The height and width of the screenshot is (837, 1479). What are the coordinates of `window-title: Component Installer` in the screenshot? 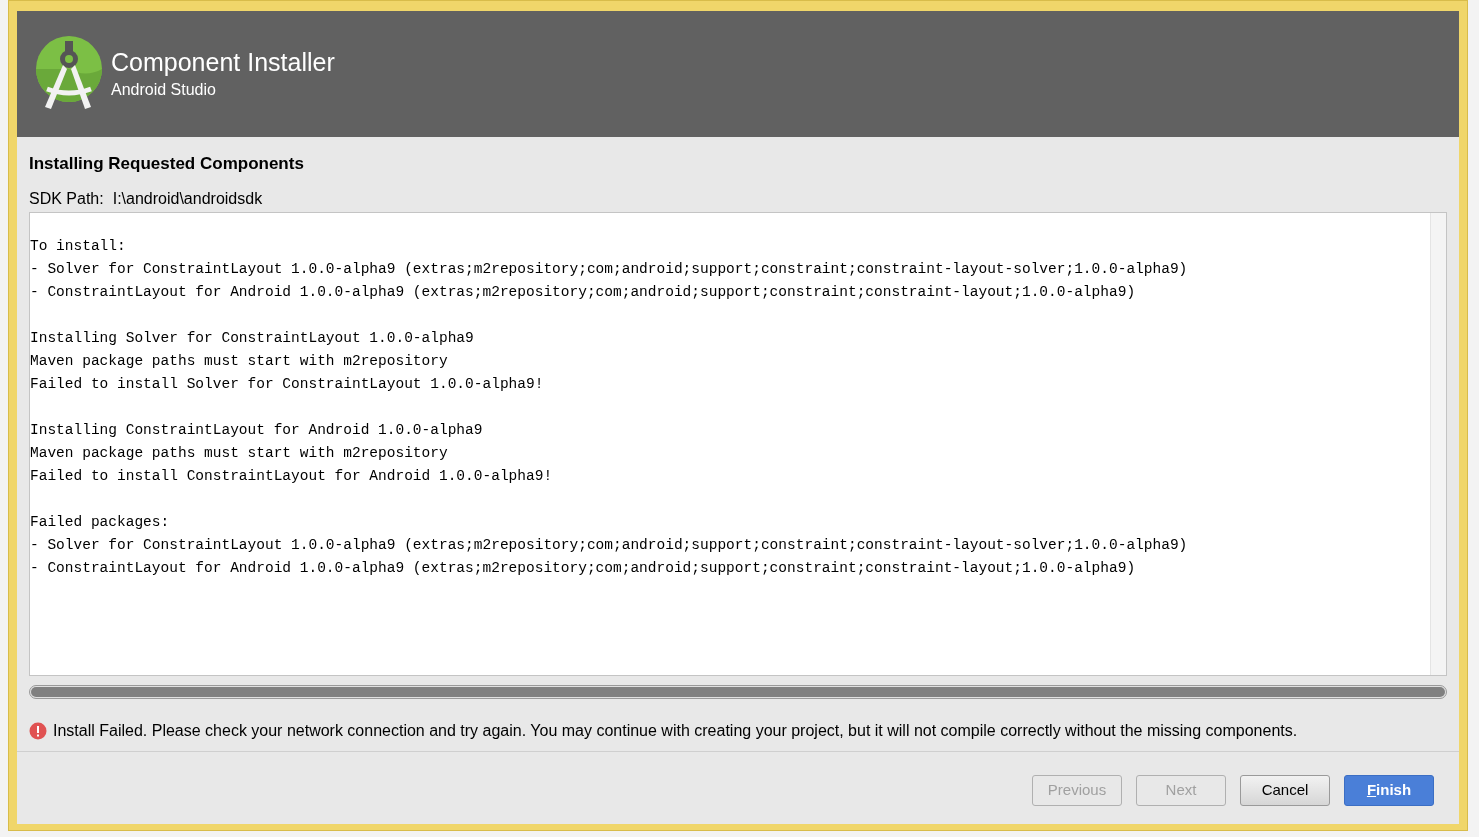 It's located at (223, 62).